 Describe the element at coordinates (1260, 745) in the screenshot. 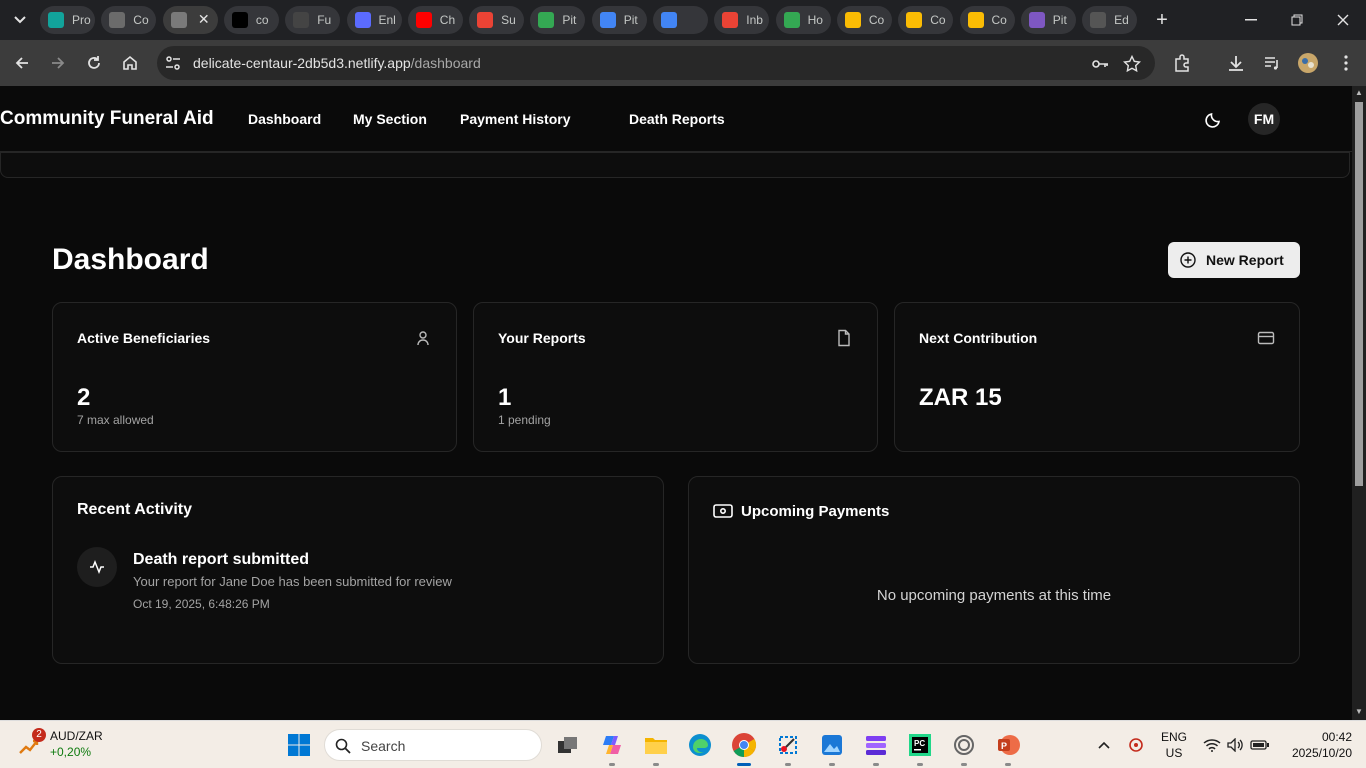

I see `battery-icon` at that location.